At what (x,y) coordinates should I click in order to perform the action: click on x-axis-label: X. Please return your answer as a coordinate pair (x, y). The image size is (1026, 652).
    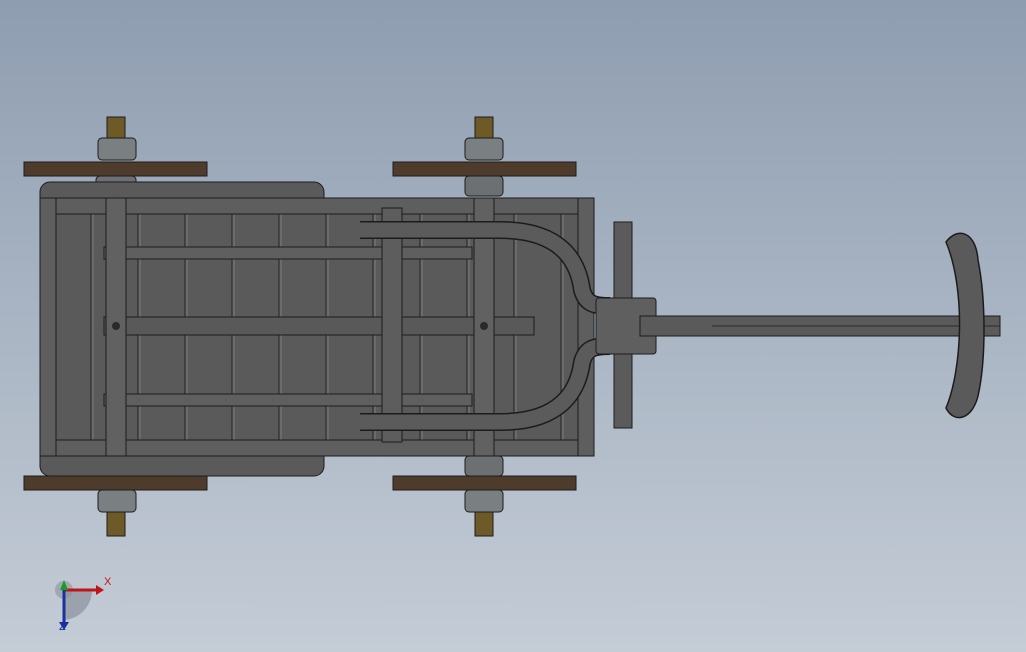
    Looking at the image, I should click on (108, 582).